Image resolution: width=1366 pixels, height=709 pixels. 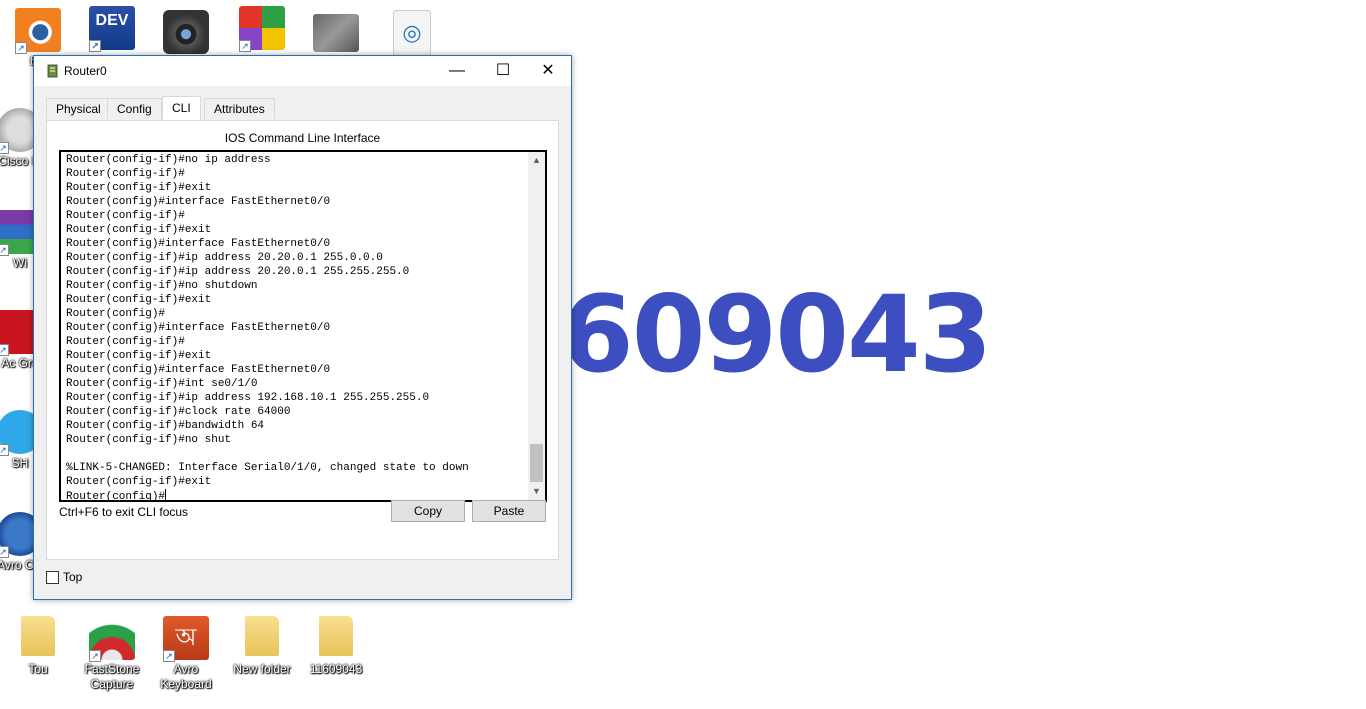 I want to click on desktop-icon-folder-11609043: 11609043, so click(x=336, y=646).